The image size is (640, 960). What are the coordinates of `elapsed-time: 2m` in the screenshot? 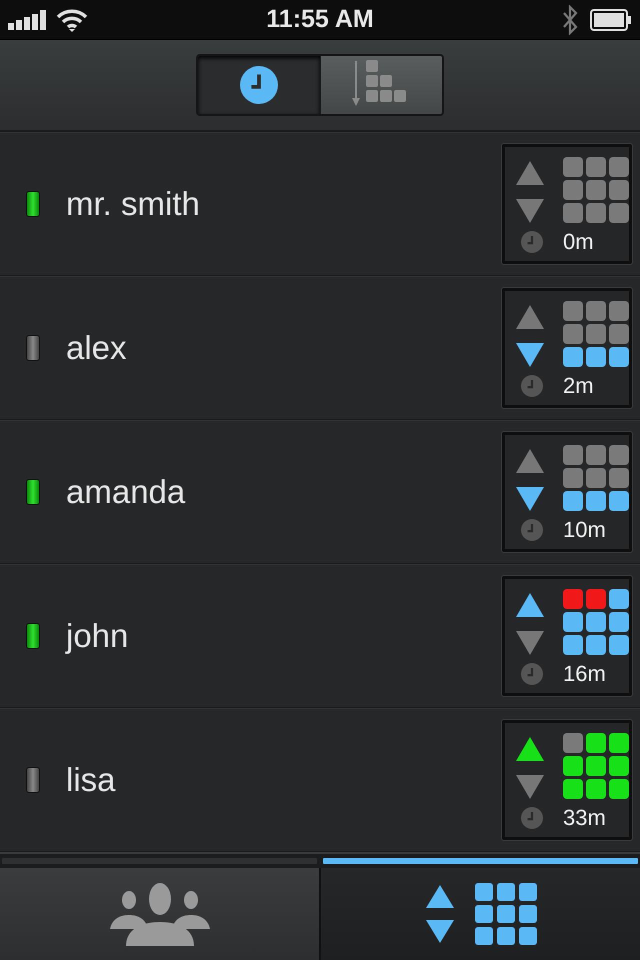 It's located at (579, 386).